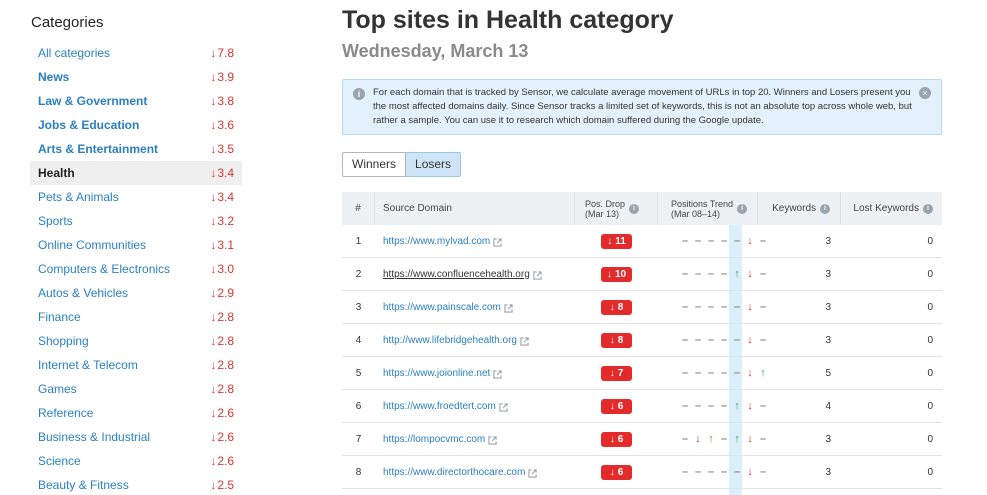  What do you see at coordinates (54, 77) in the screenshot?
I see `sidebar-item-label: News` at bounding box center [54, 77].